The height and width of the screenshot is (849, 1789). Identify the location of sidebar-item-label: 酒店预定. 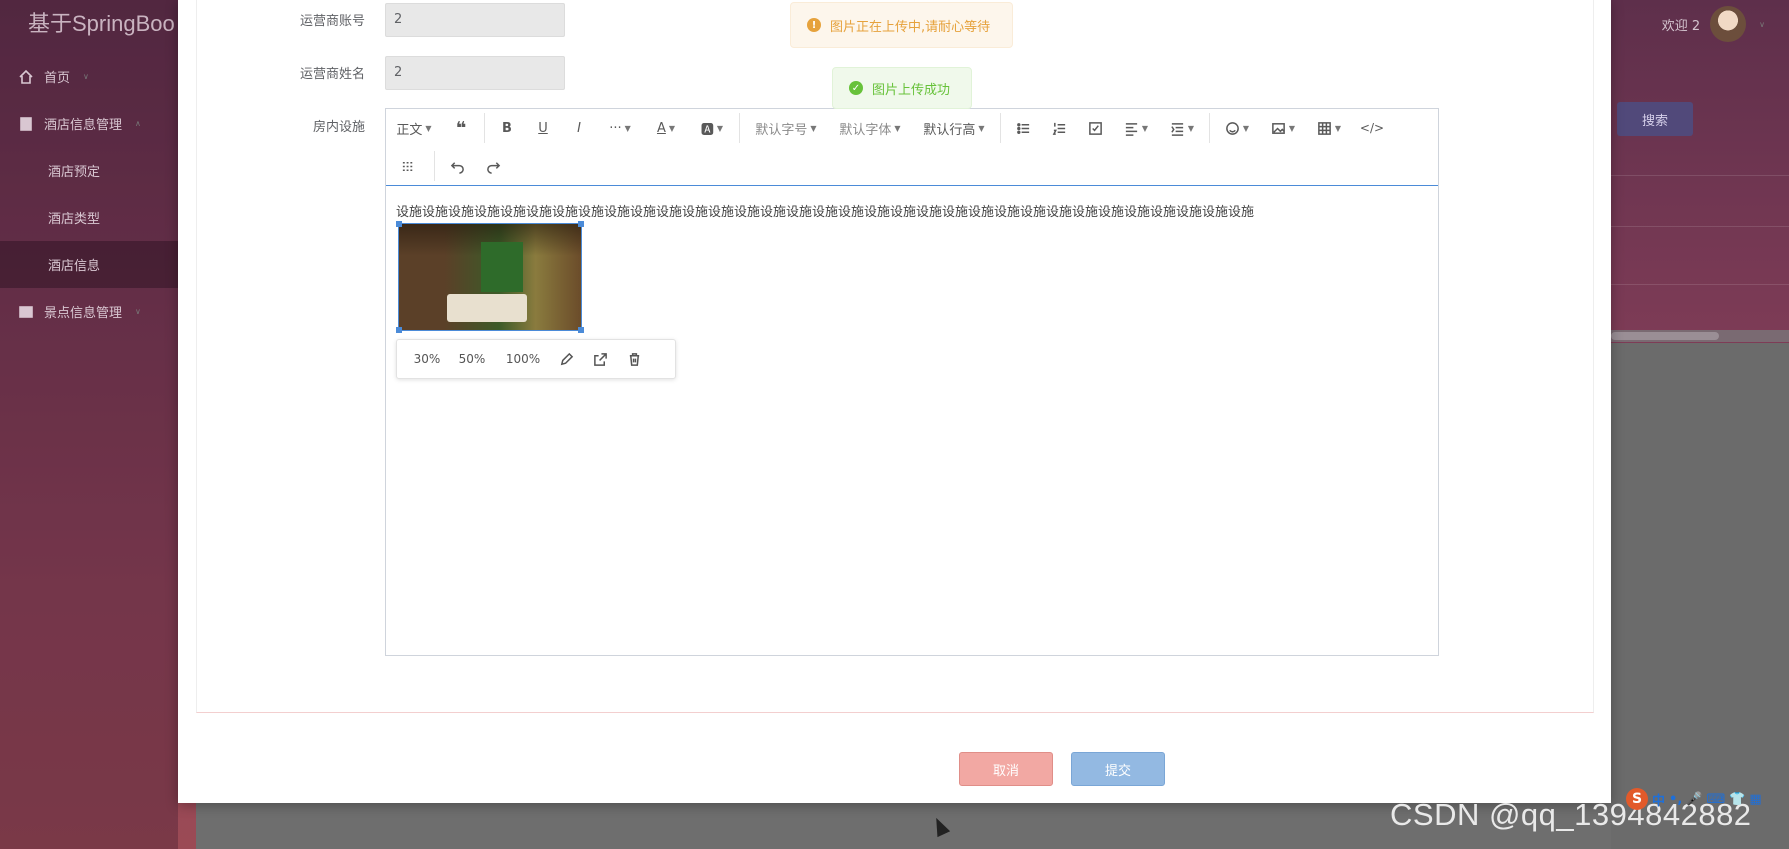
(74, 172).